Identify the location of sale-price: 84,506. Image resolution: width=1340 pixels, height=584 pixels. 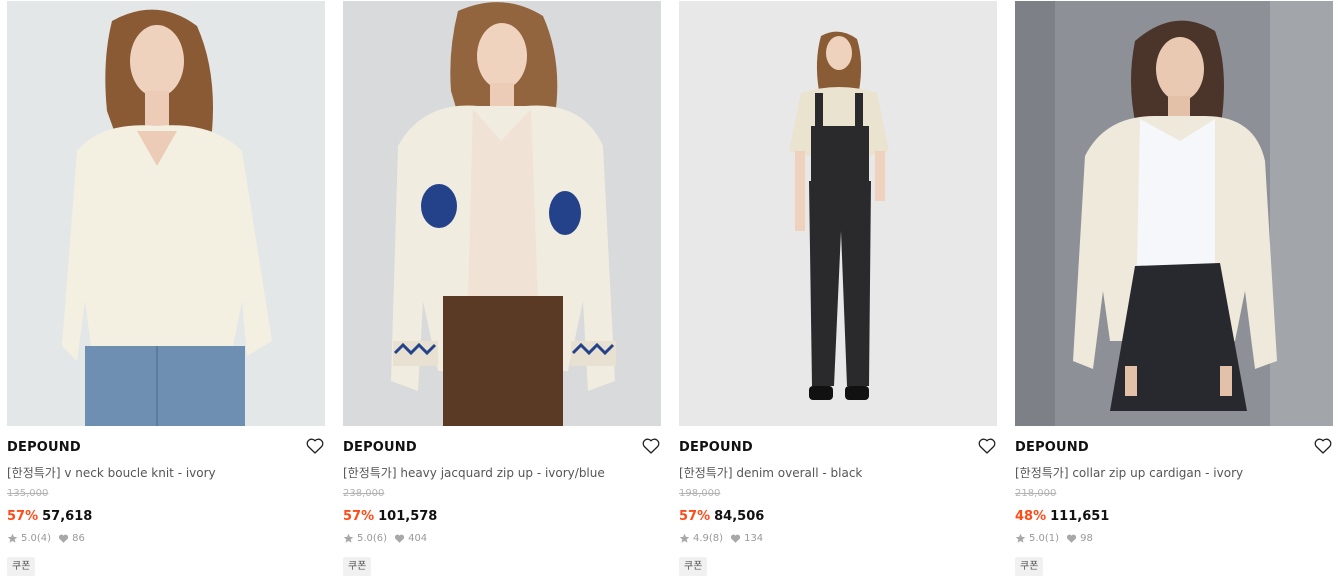
(739, 516).